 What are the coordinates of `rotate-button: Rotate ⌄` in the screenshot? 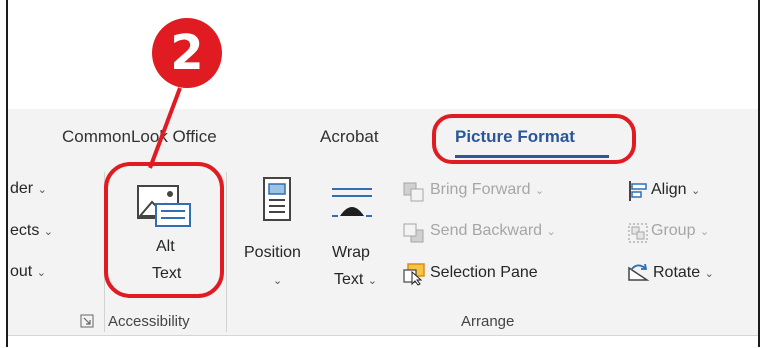 It's located at (683, 273).